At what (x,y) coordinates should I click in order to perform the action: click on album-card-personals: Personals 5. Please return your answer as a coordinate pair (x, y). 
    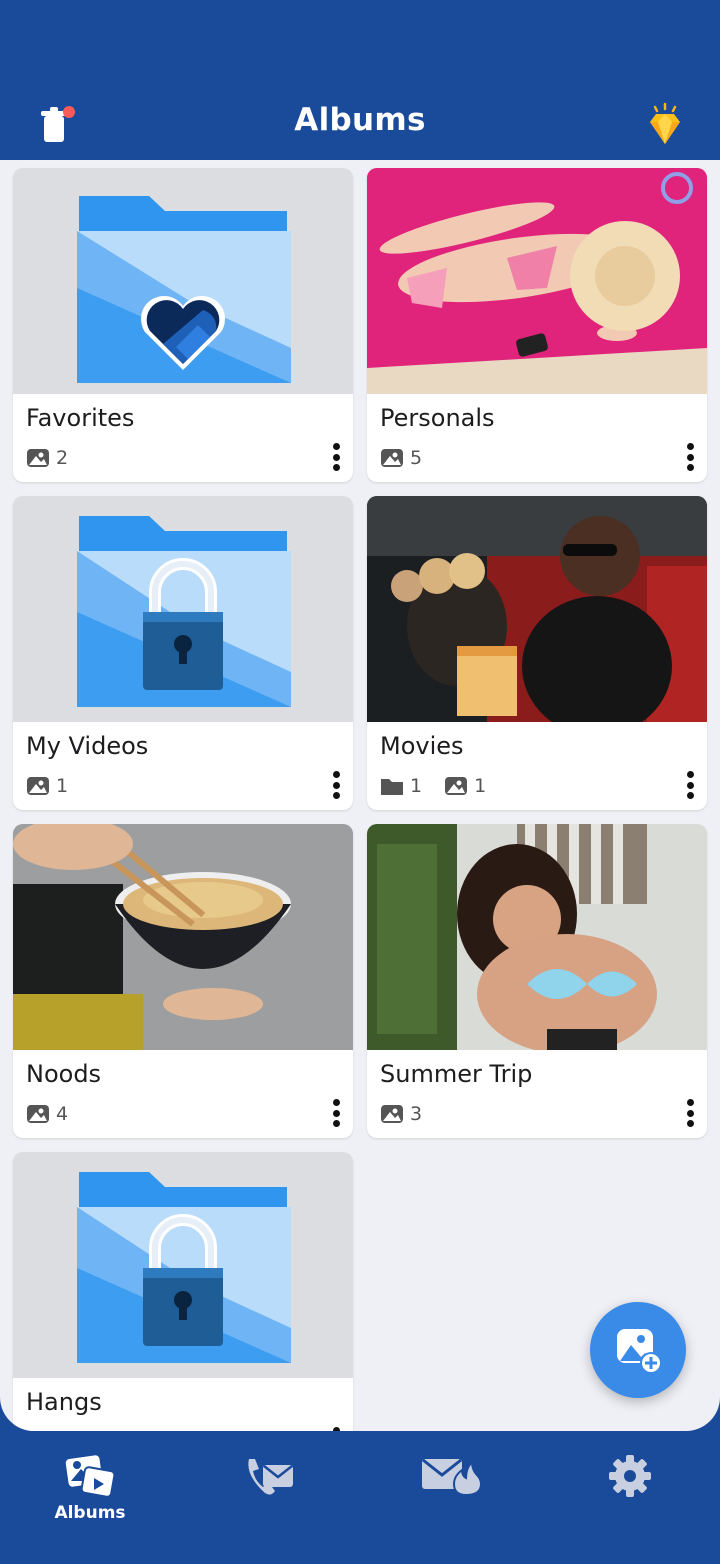
    Looking at the image, I should click on (537, 325).